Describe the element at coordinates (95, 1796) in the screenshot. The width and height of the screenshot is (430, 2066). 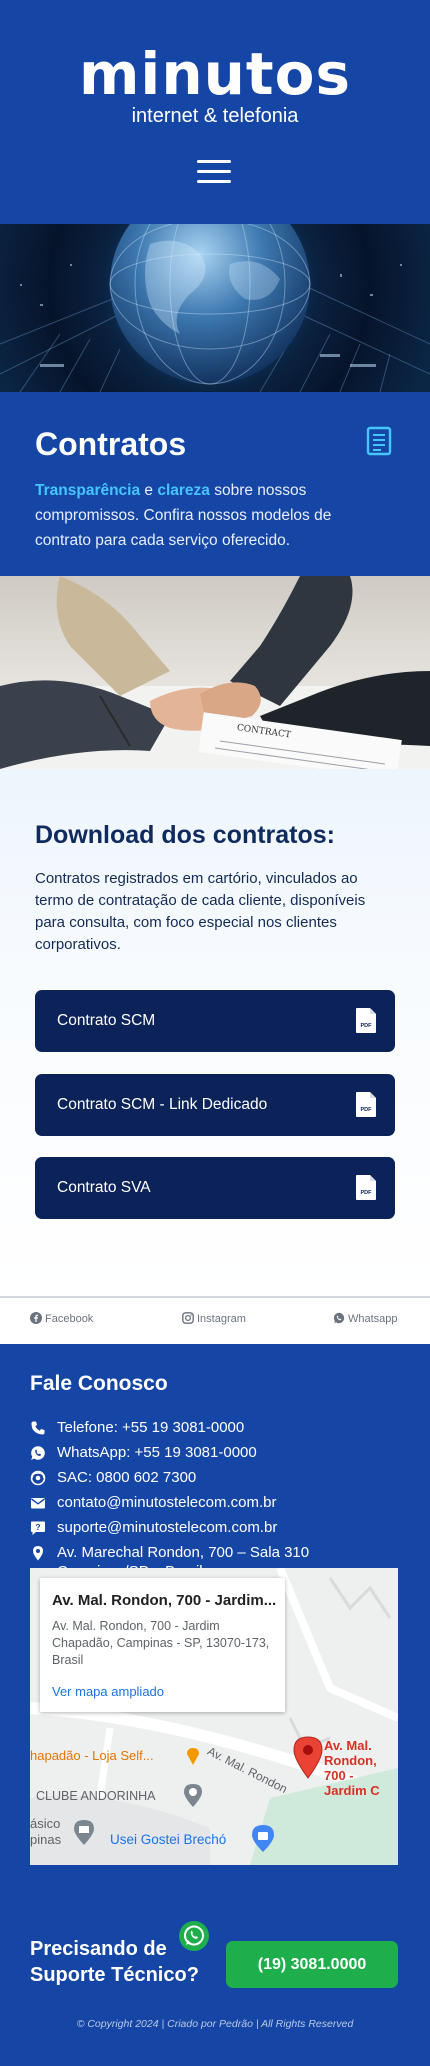
I see `poi-clube-andorinha: CLUBE ANDORINHA` at that location.